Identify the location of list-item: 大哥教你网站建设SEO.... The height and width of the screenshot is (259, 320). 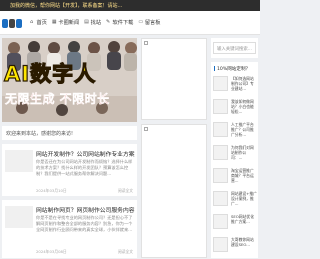
(235, 248).